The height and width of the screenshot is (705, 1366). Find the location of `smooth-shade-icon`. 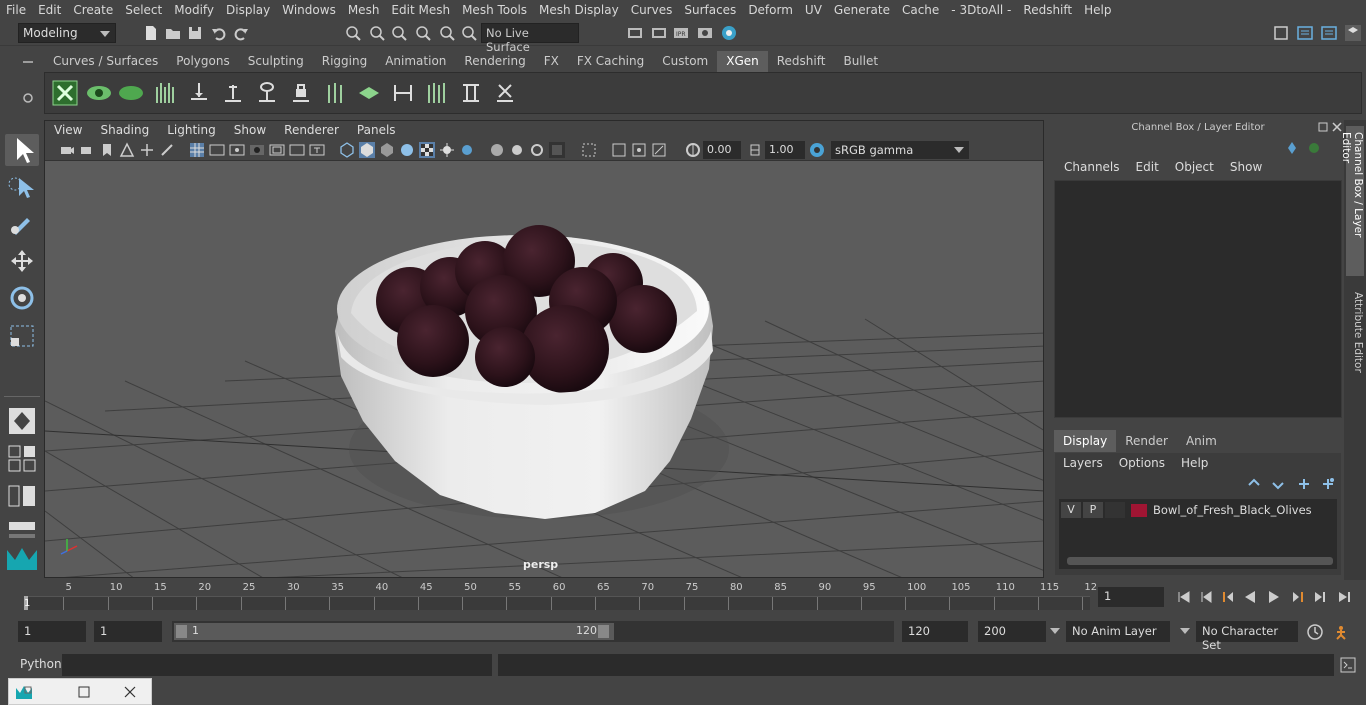

smooth-shade-icon is located at coordinates (367, 150).